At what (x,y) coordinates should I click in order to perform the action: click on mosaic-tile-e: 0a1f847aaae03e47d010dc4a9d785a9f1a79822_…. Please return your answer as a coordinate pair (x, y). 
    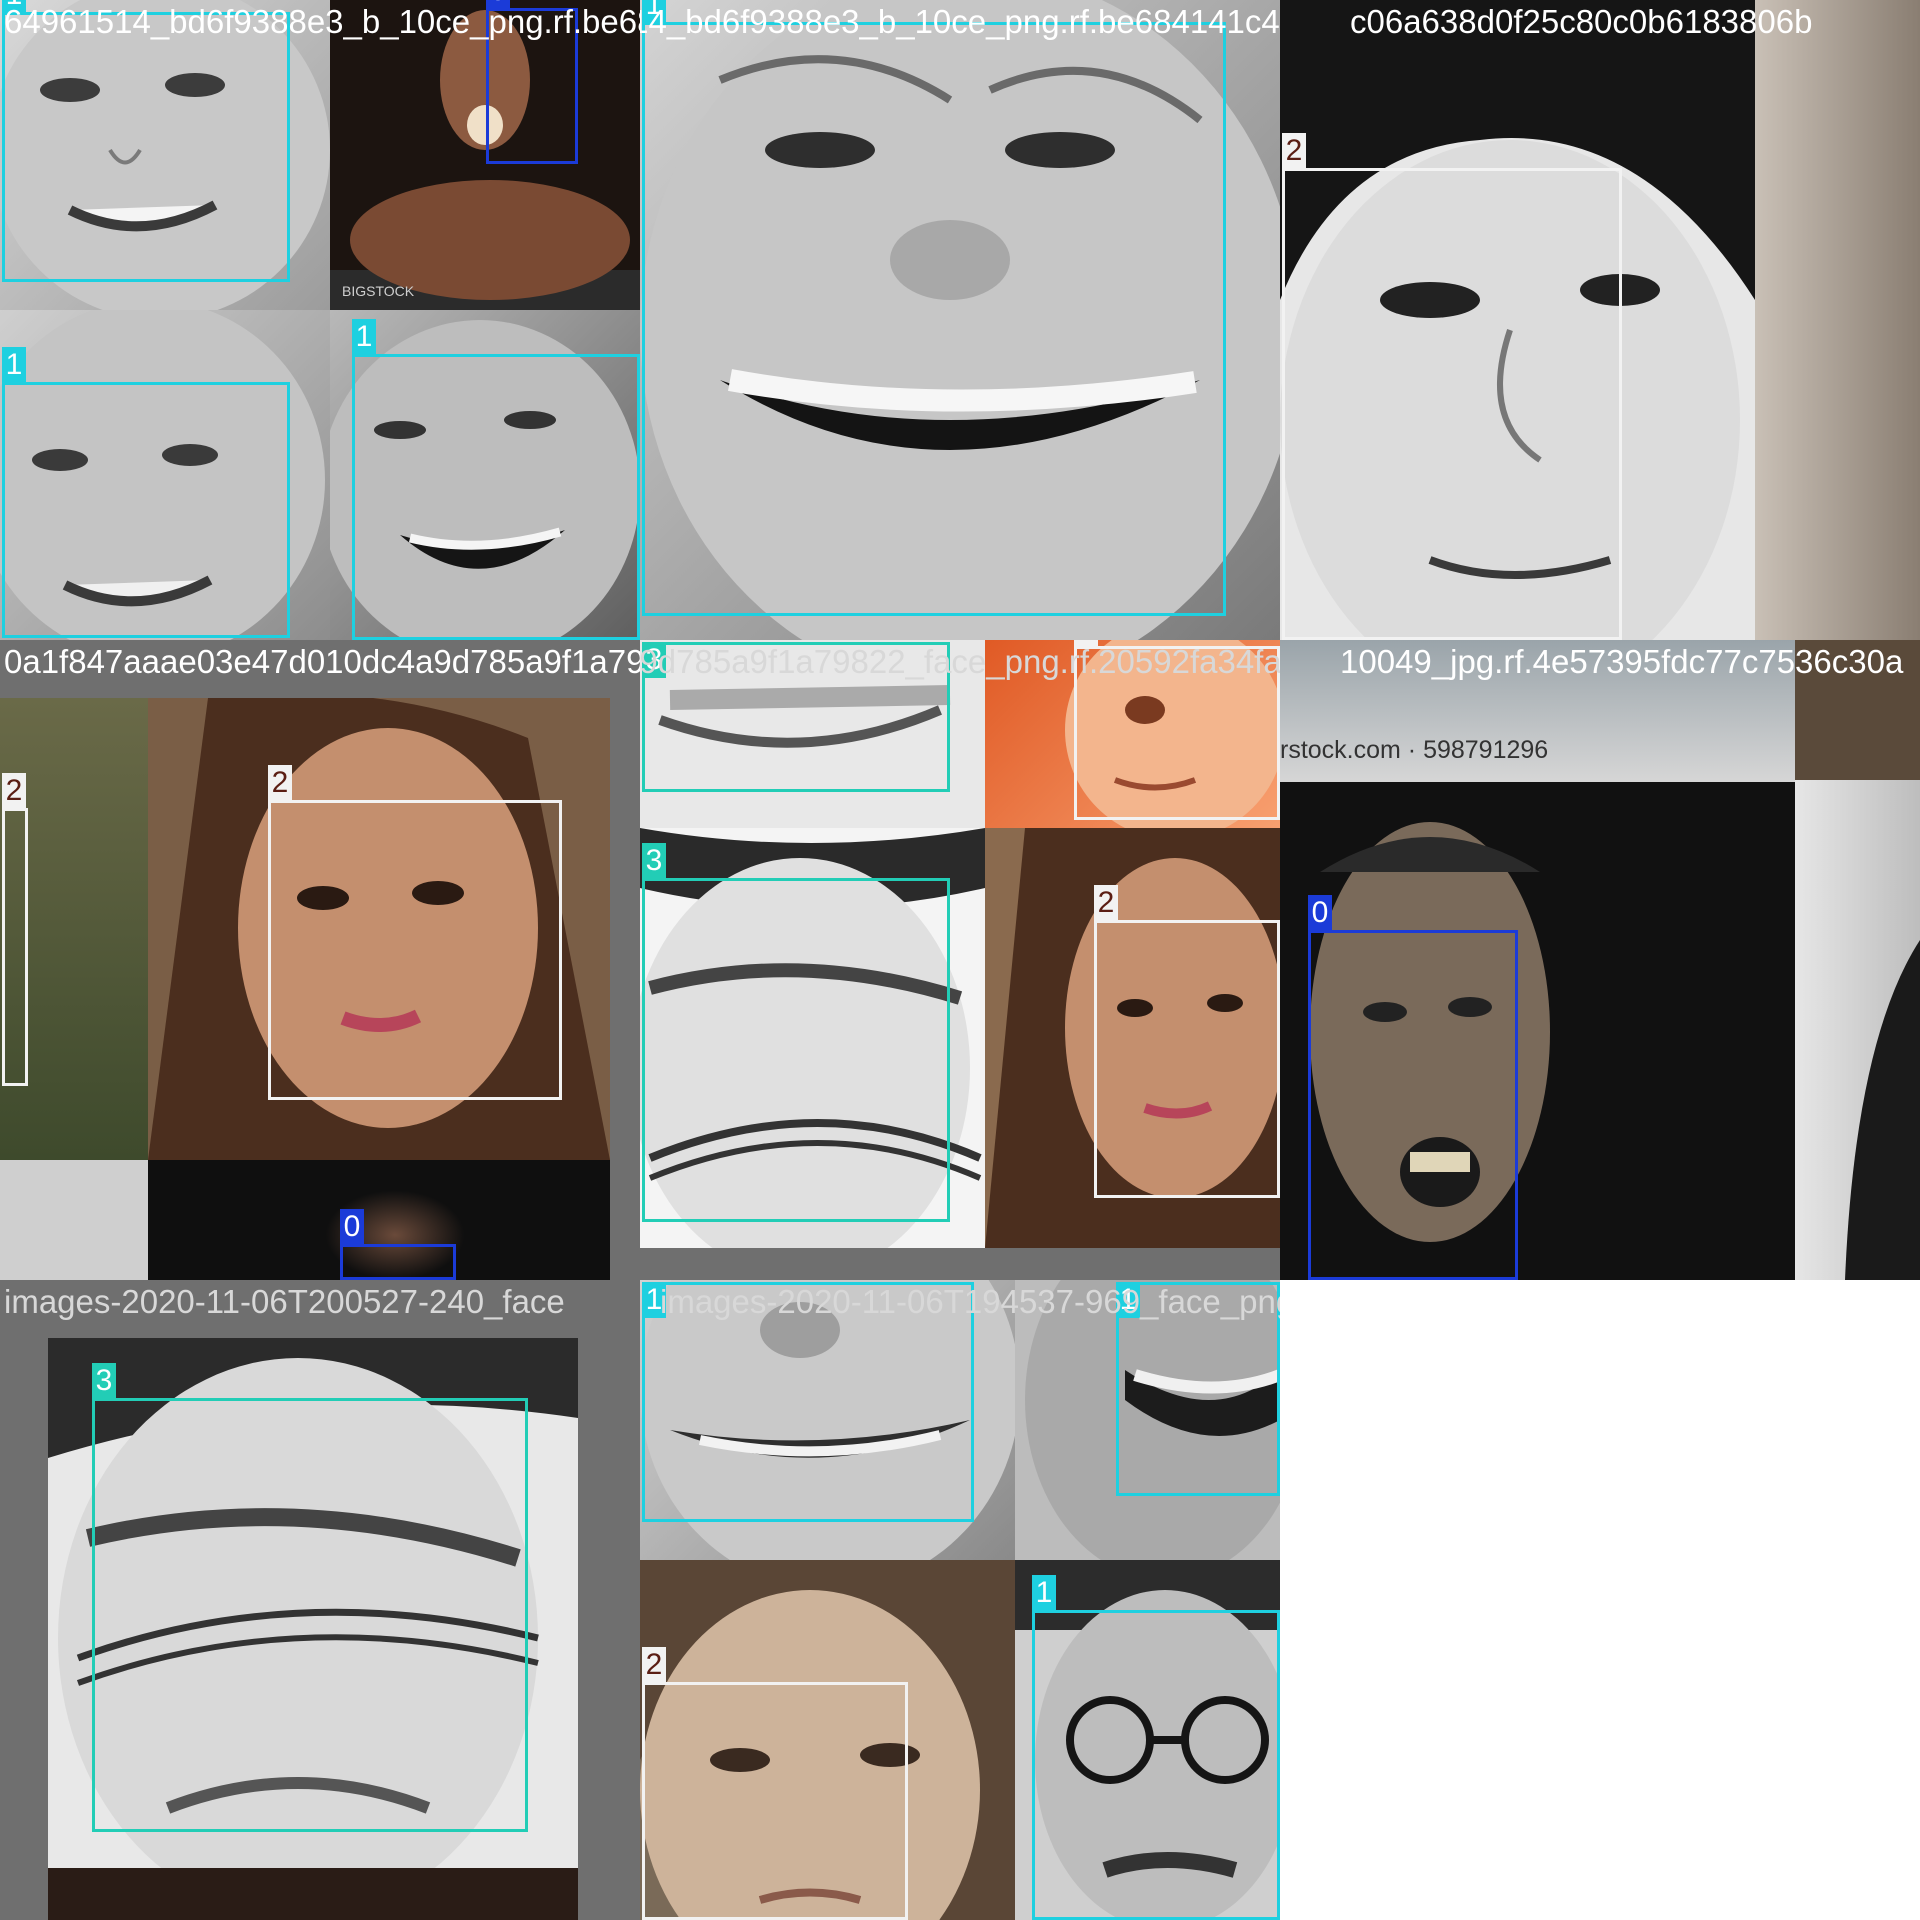
    Looking at the image, I should click on (960, 960).